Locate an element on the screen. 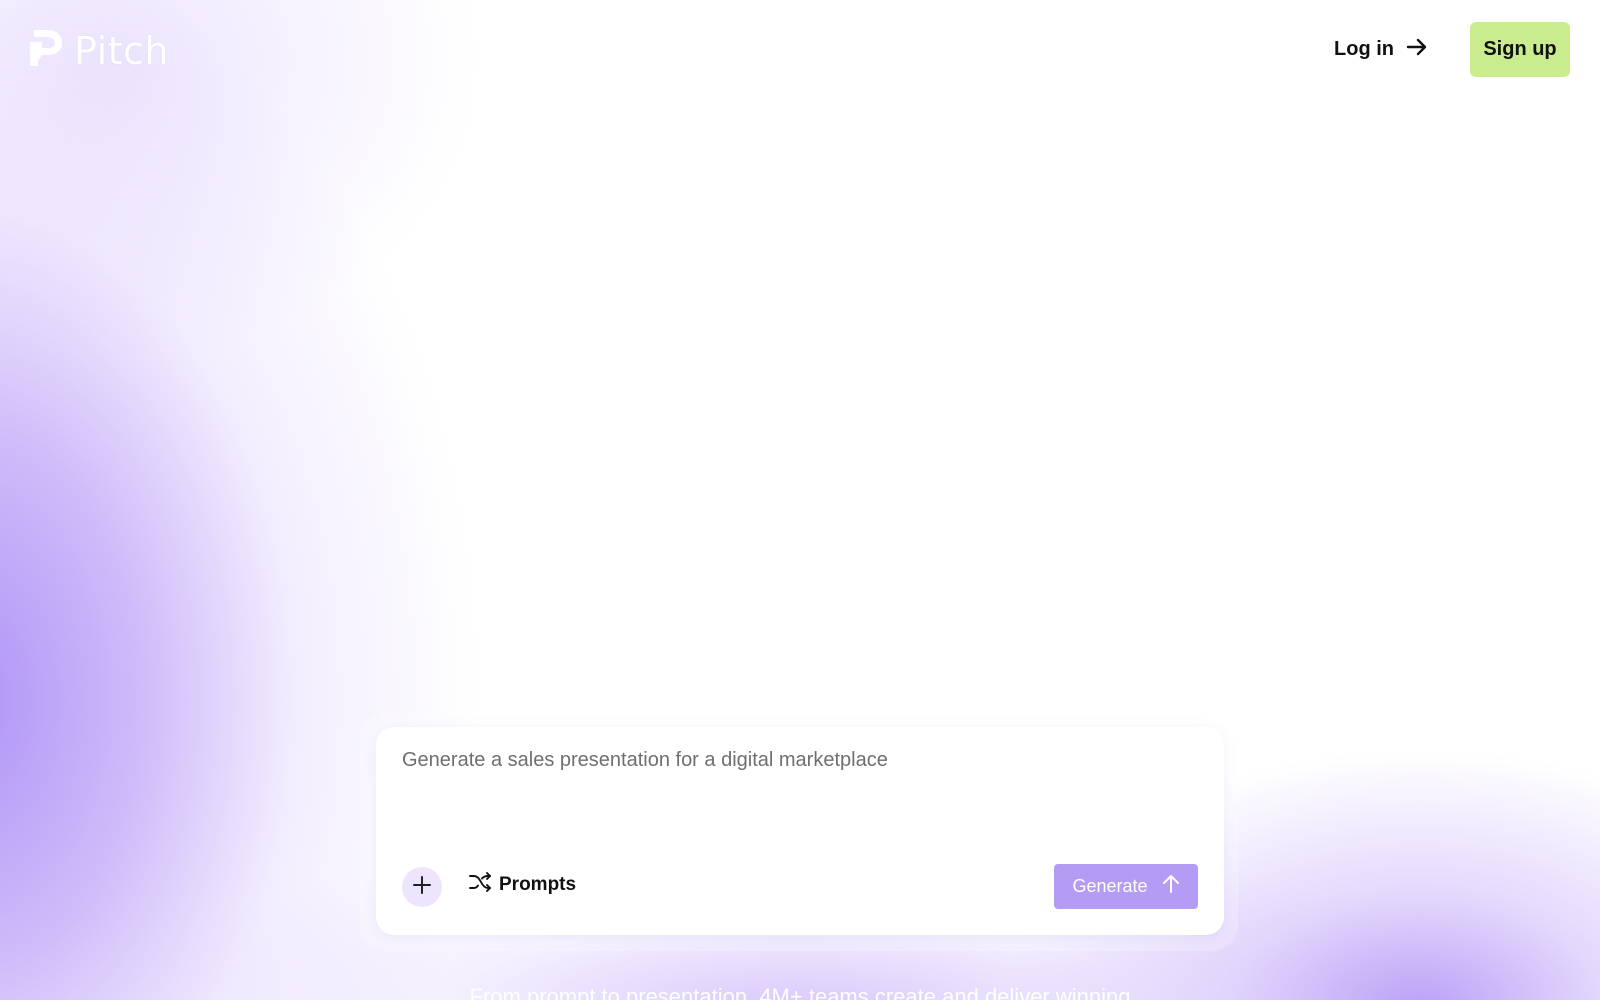 The height and width of the screenshot is (1000, 1600). add-attachment-button is located at coordinates (422, 887).